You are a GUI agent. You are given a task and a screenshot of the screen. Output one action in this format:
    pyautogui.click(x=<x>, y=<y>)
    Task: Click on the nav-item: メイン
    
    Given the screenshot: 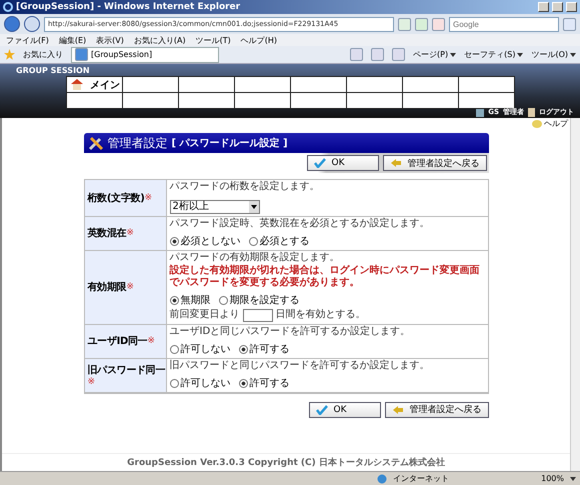 What is the action you would take?
    pyautogui.click(x=94, y=84)
    